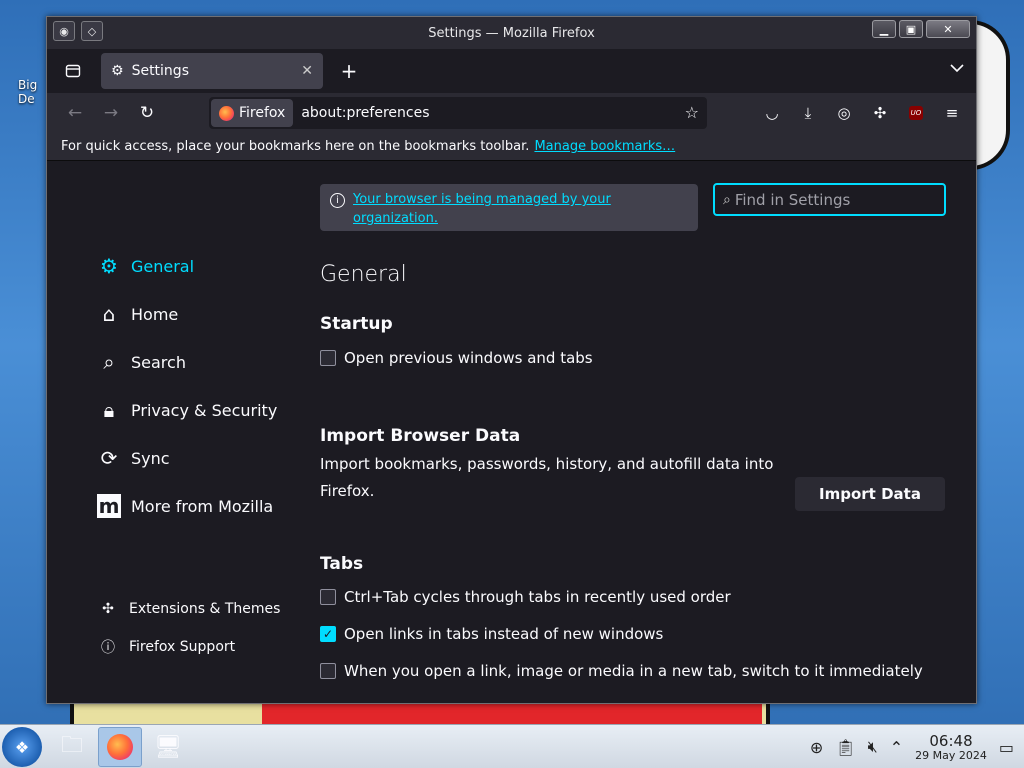 Image resolution: width=1024 pixels, height=768 pixels. Describe the element at coordinates (109, 314) in the screenshot. I see `home-icon: ⌂` at that location.